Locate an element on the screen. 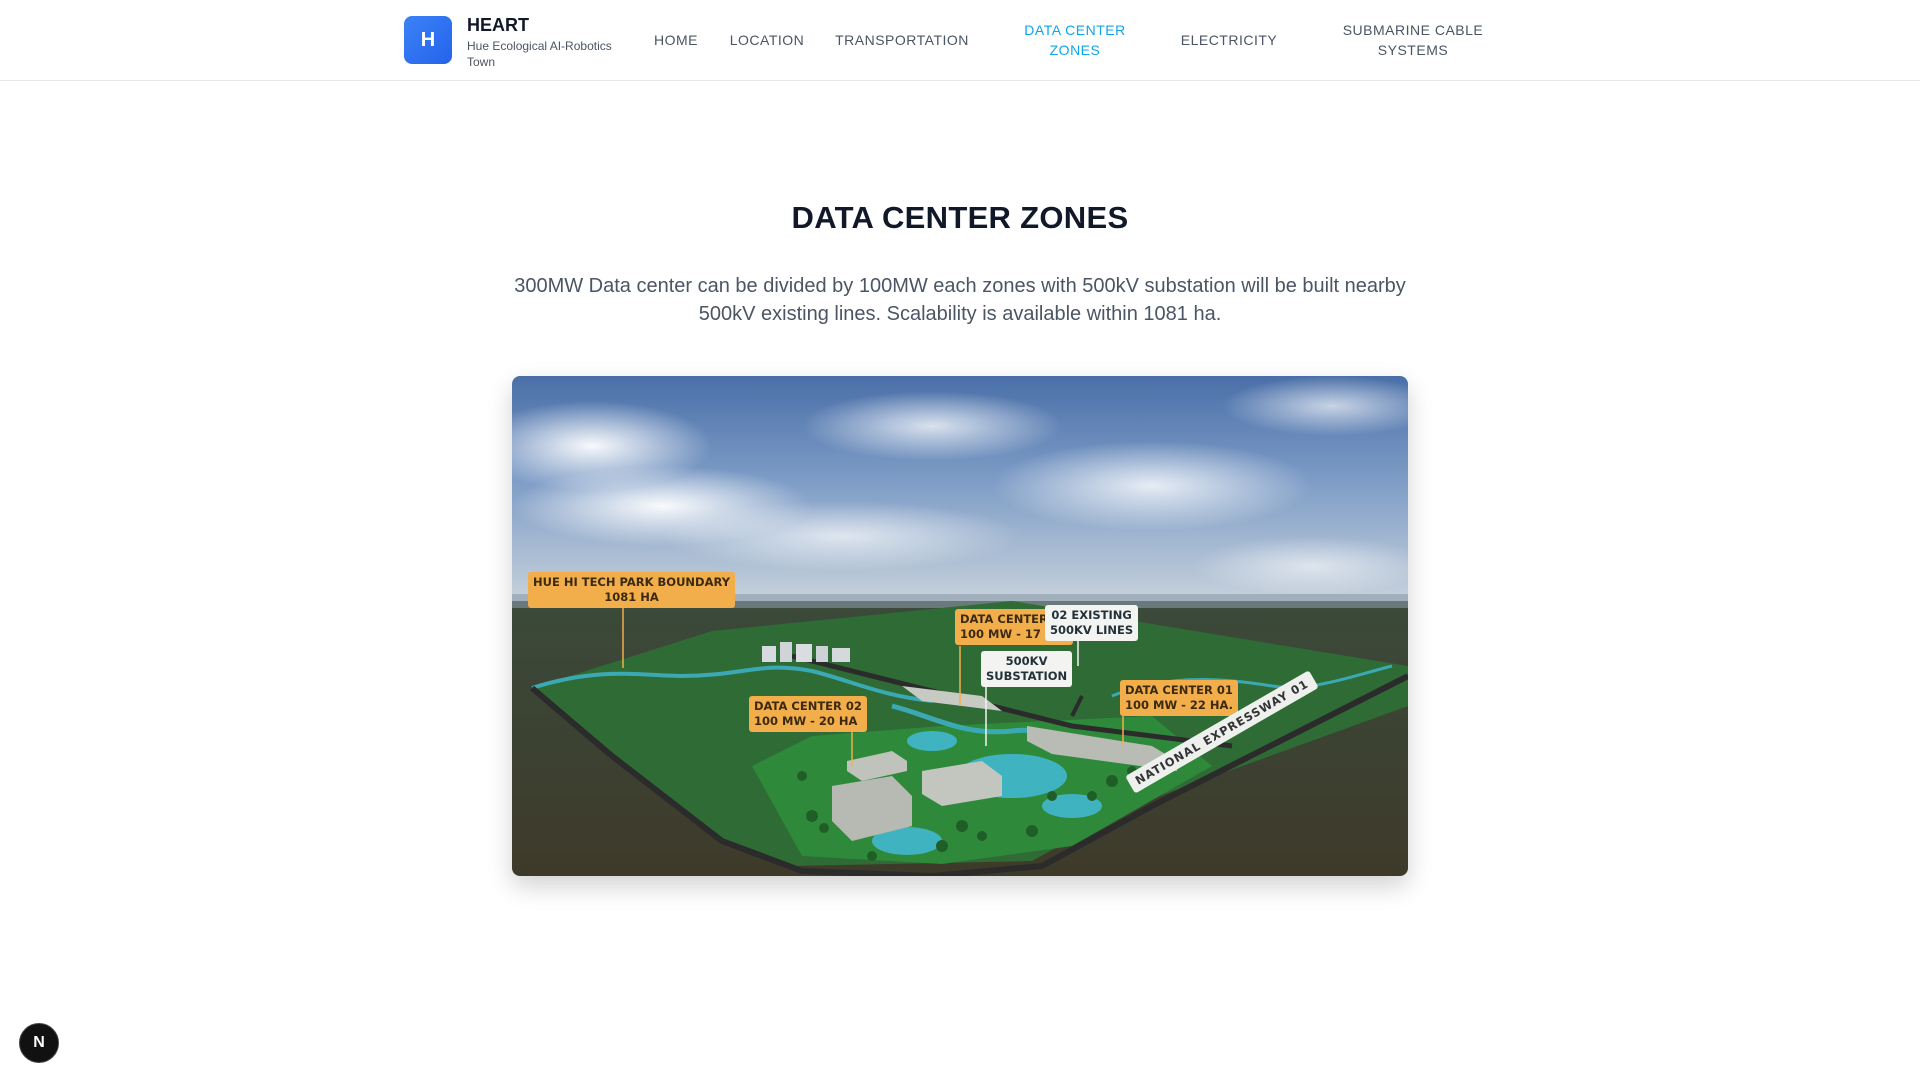 Image resolution: width=1920 pixels, height=1080 pixels. existing-lines-callout: 02 EXISTING 500KV LINES is located at coordinates (1092, 623).